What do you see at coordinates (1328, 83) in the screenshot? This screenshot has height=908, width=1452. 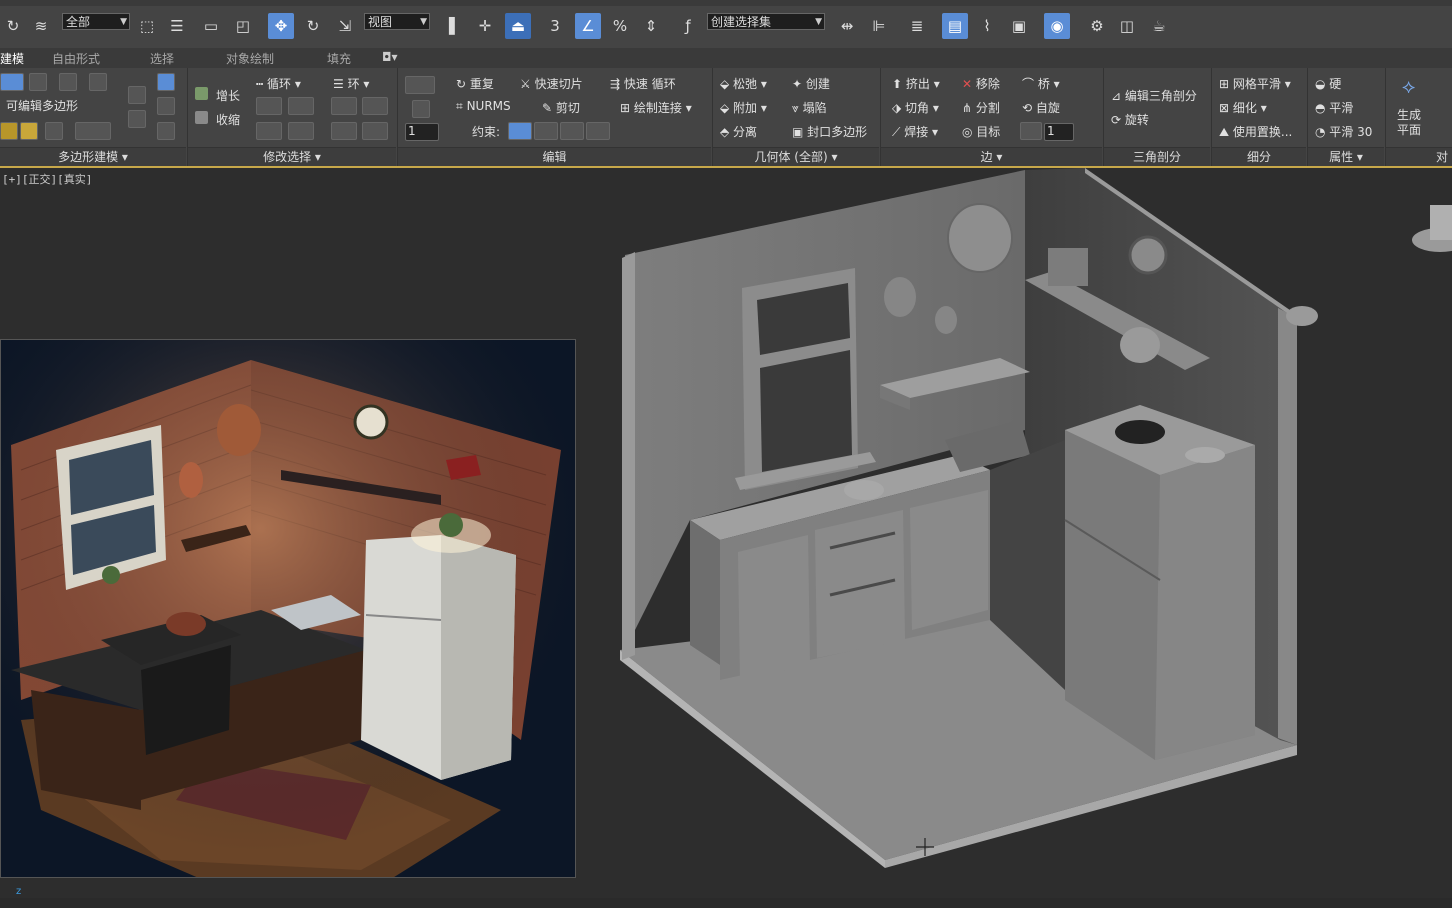 I see `hard-button: ◒ 硬` at bounding box center [1328, 83].